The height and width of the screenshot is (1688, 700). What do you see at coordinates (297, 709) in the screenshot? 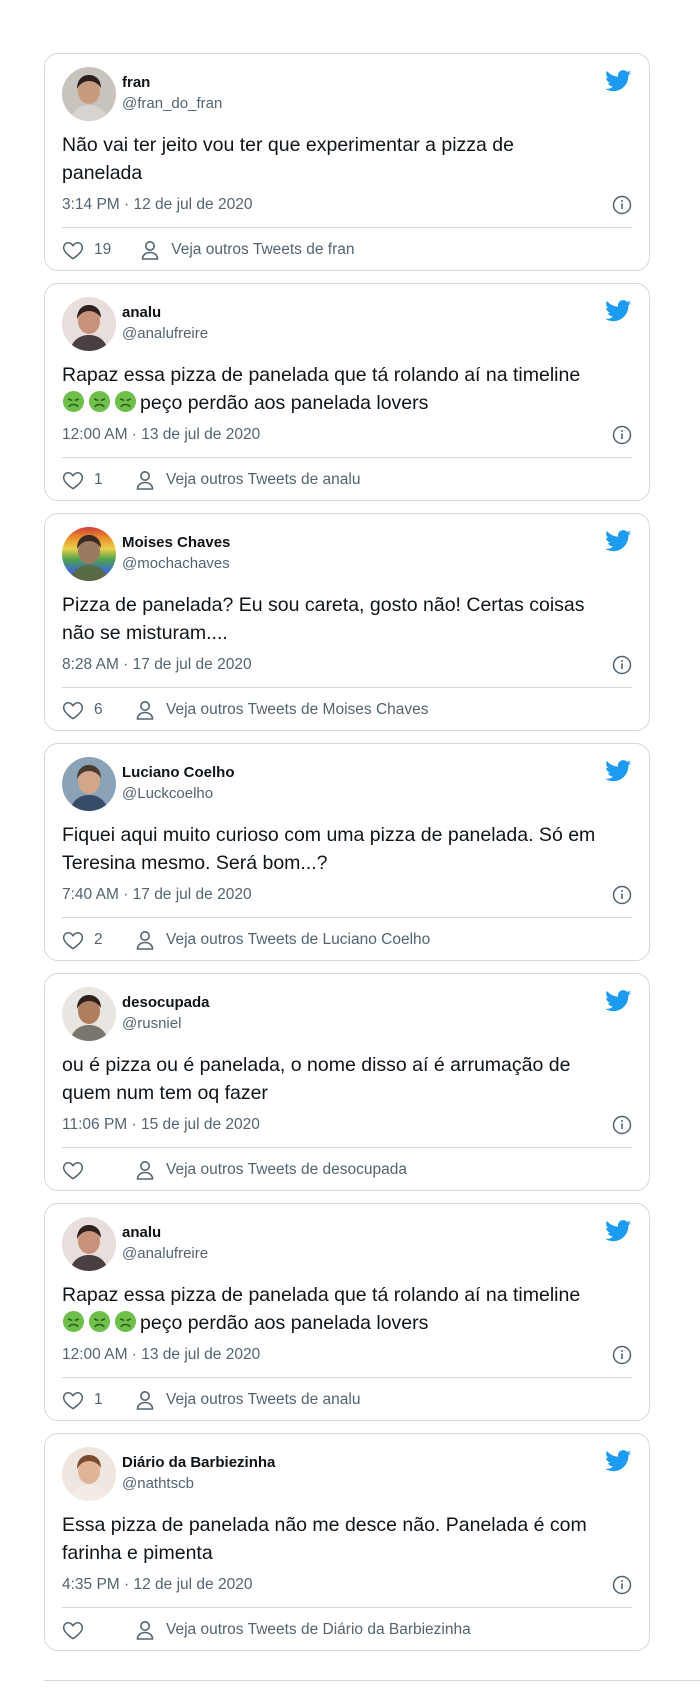
I see `more-tweets-label: Veja outros Tweets de Moises Chaves` at bounding box center [297, 709].